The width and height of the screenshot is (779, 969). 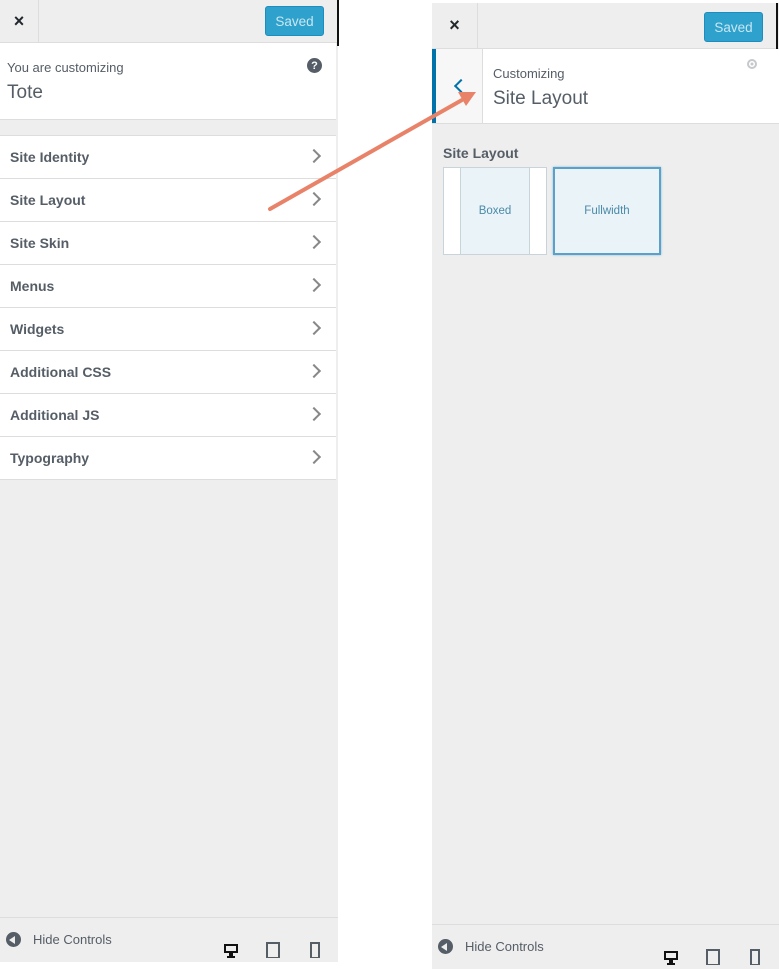 What do you see at coordinates (25, 92) in the screenshot?
I see `theme-name: Tote` at bounding box center [25, 92].